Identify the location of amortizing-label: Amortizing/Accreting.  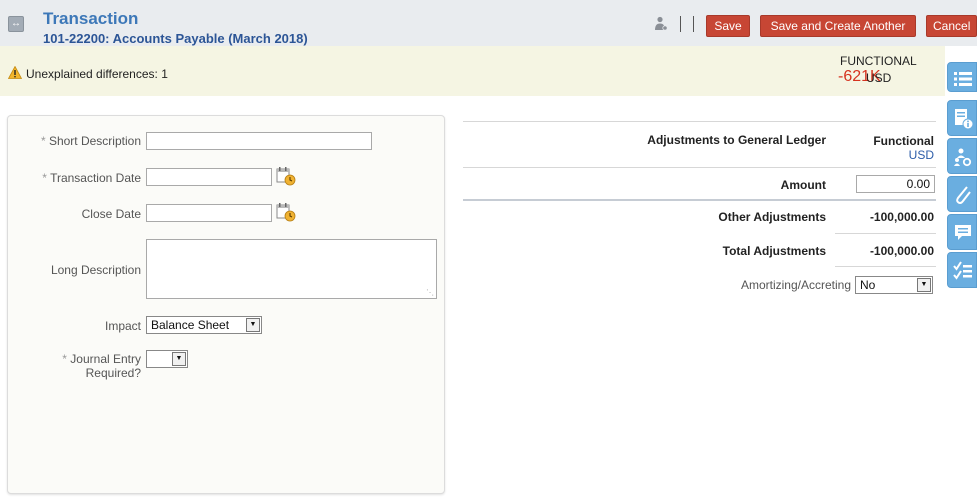
(795, 285).